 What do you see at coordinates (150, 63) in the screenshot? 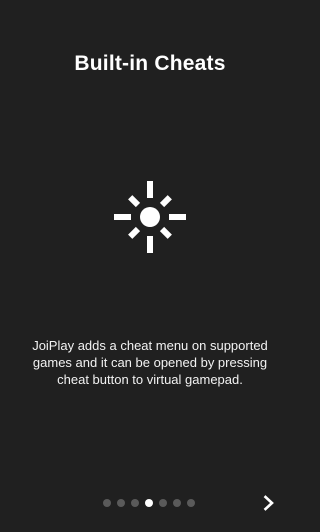
I see `page-title: Built-in Cheats` at bounding box center [150, 63].